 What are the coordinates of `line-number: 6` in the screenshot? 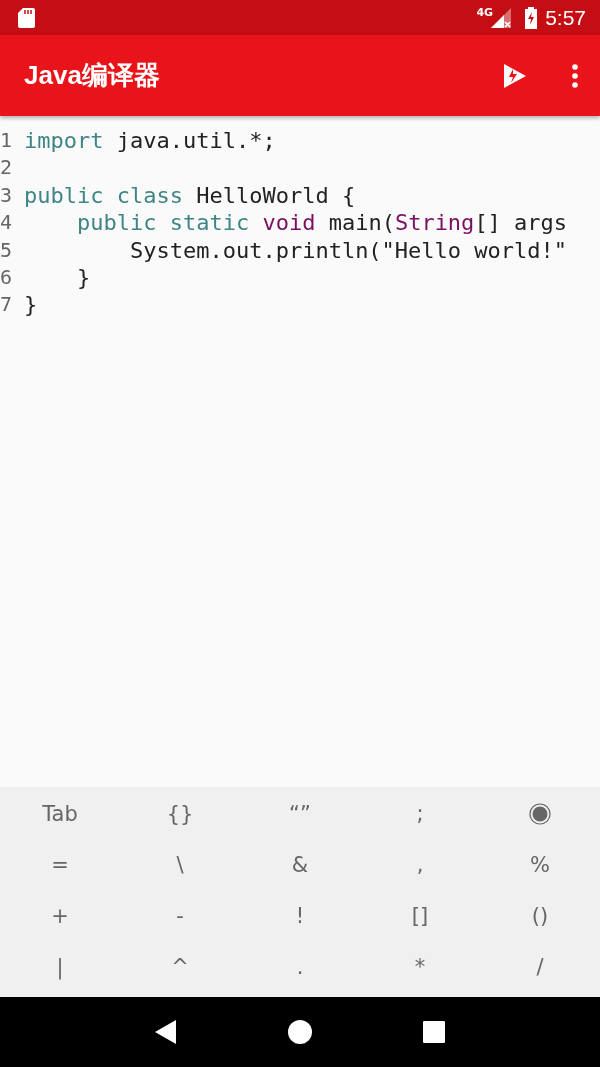 It's located at (7, 278).